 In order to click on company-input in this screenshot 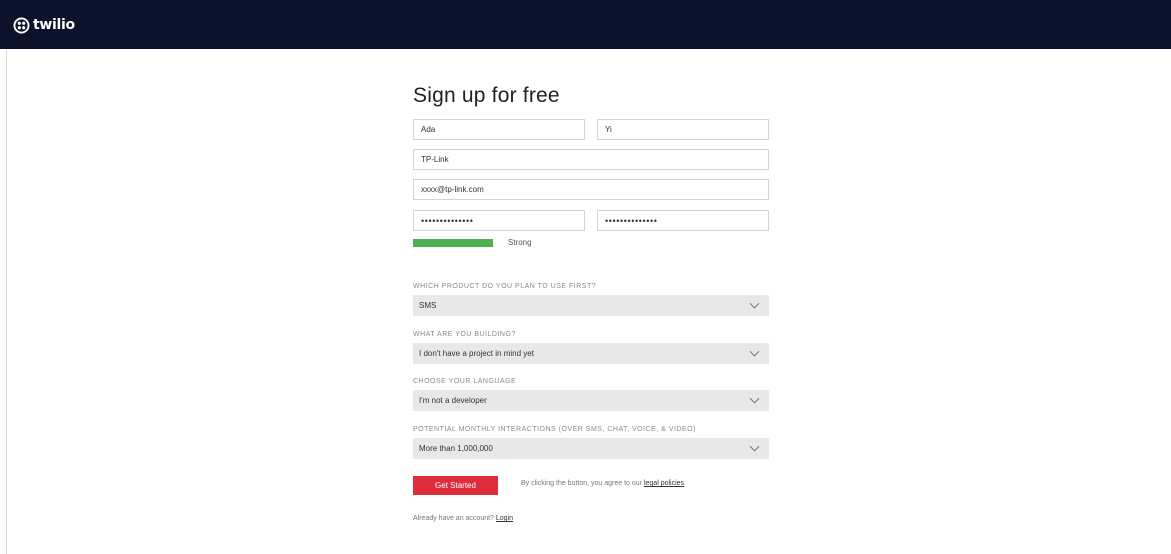, I will do `click(591, 159)`.